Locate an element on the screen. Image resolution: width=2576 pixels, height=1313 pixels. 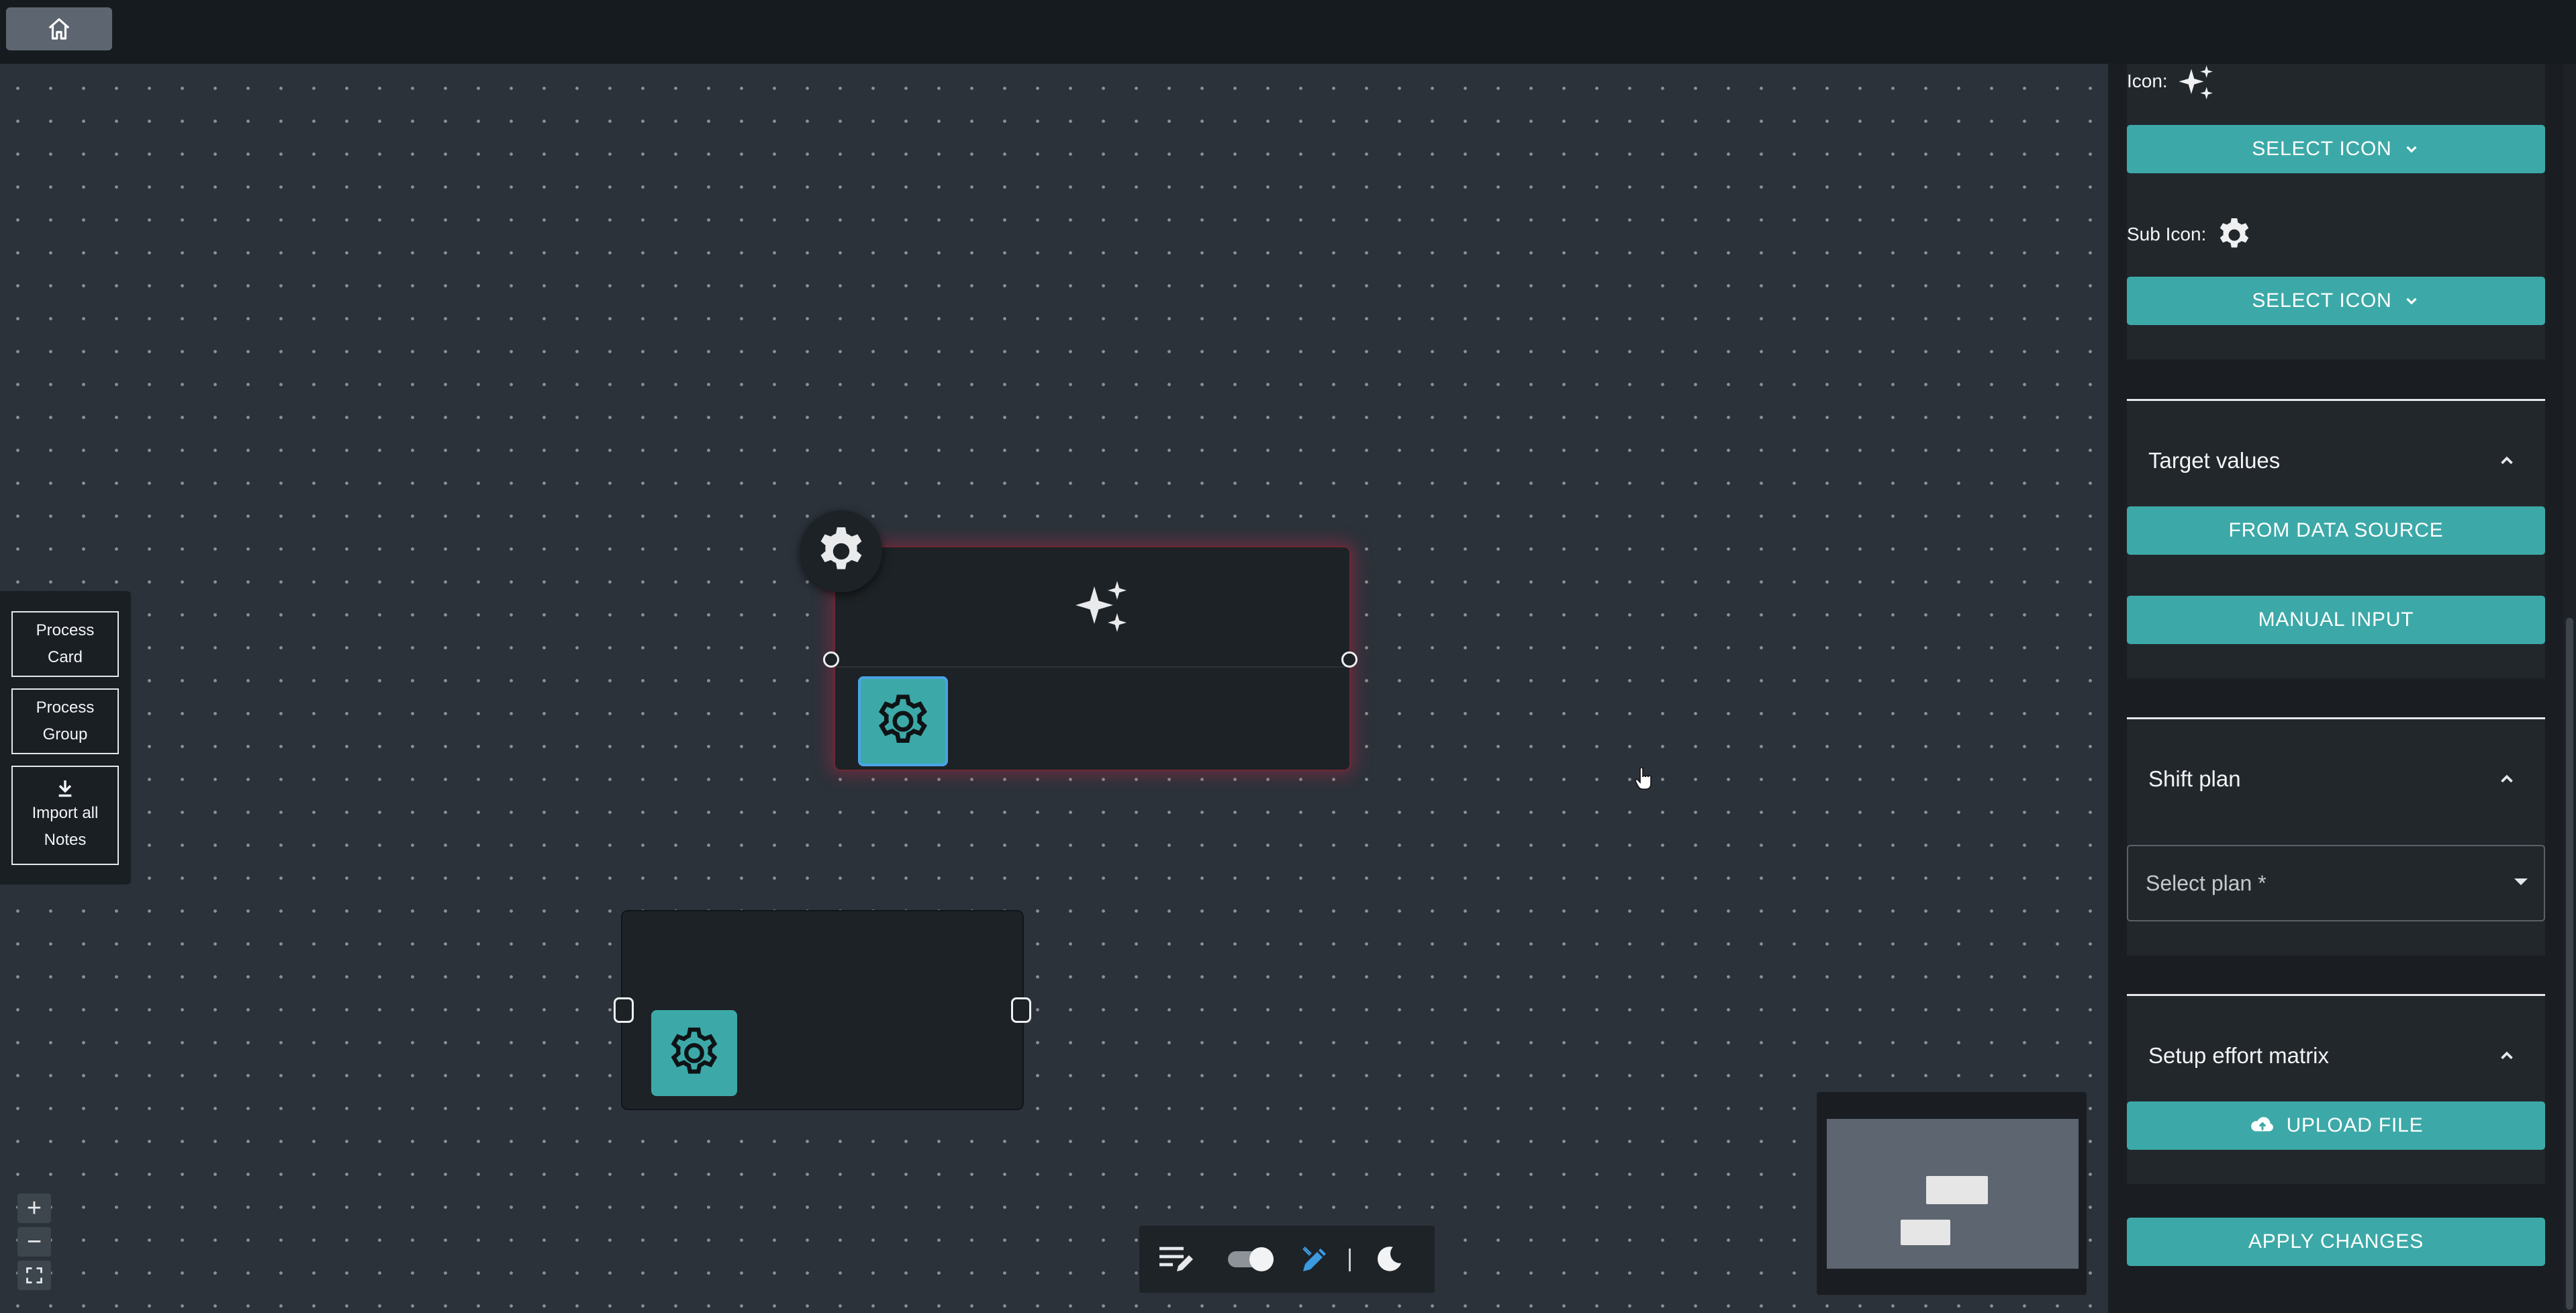
setup-effort-title: Setup effort matrix is located at coordinates (2239, 1055).